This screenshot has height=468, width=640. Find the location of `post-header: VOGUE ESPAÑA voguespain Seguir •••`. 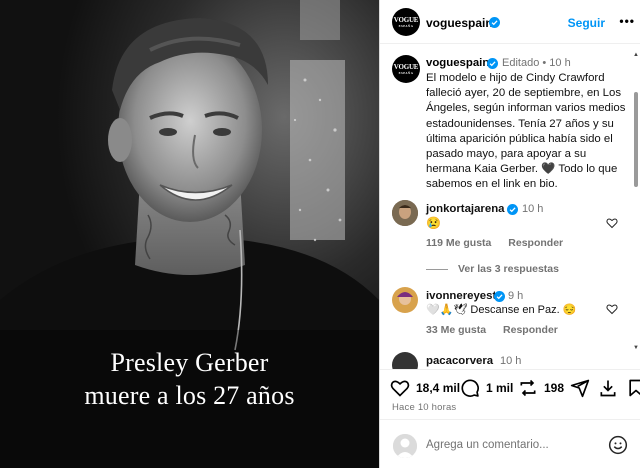

post-header: VOGUE ESPAÑA voguespain Seguir ••• is located at coordinates (510, 22).